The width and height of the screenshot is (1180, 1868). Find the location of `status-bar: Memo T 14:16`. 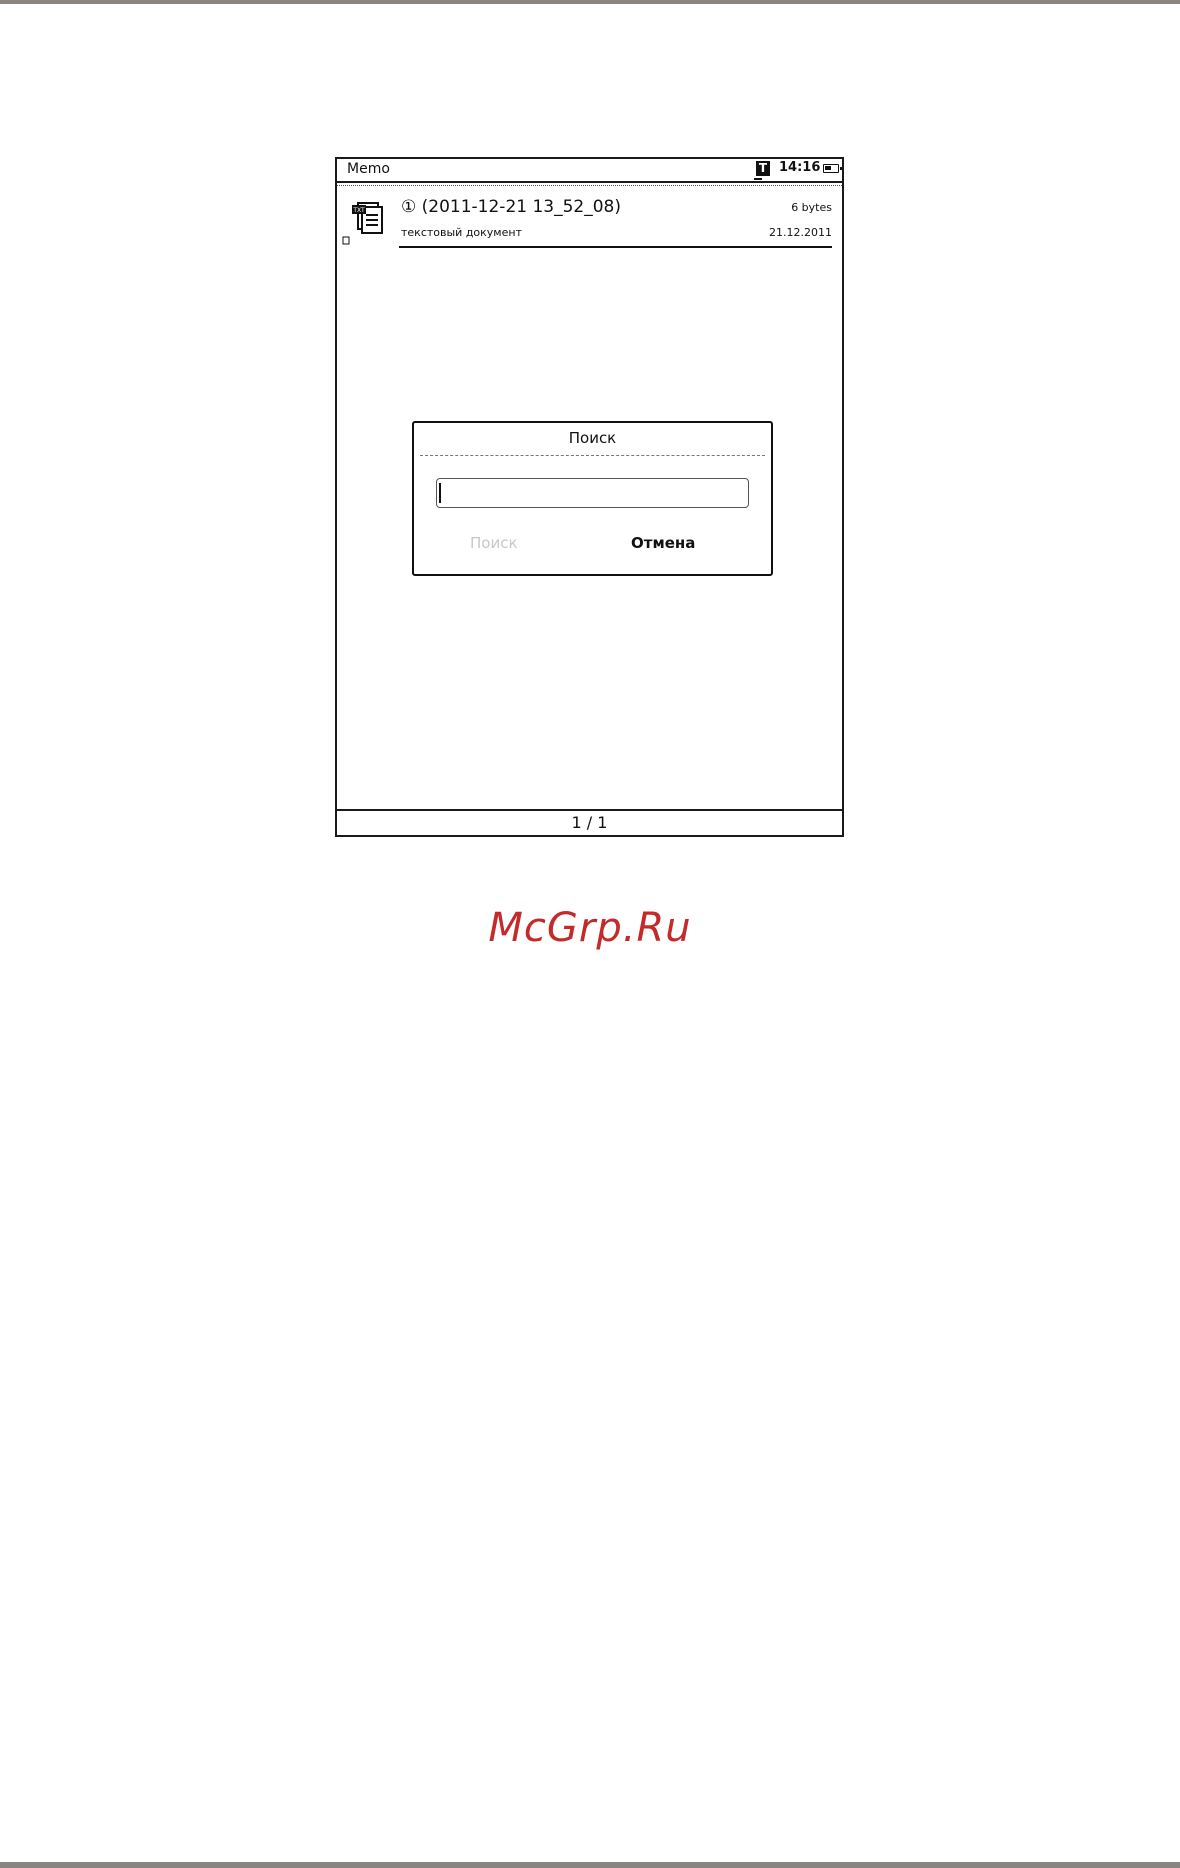

status-bar: Memo T 14:16 is located at coordinates (589, 172).